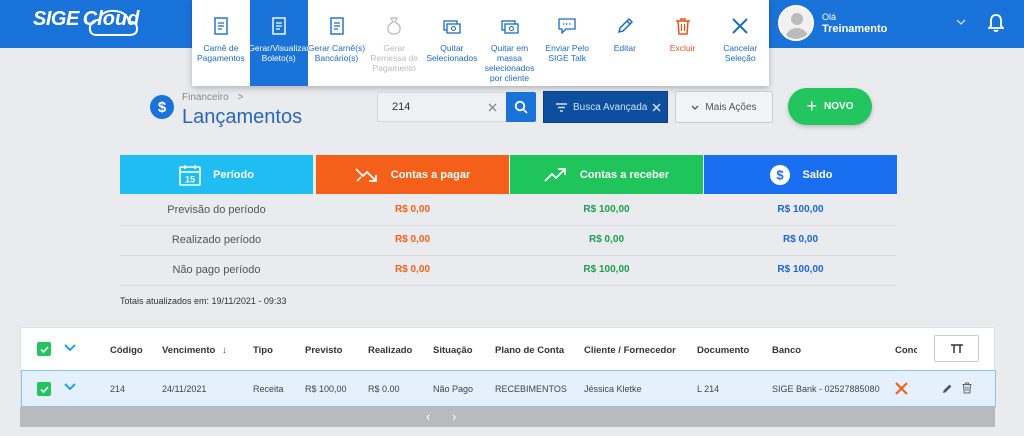  Describe the element at coordinates (829, 17) in the screenshot. I see `user-greeting: Olá` at that location.